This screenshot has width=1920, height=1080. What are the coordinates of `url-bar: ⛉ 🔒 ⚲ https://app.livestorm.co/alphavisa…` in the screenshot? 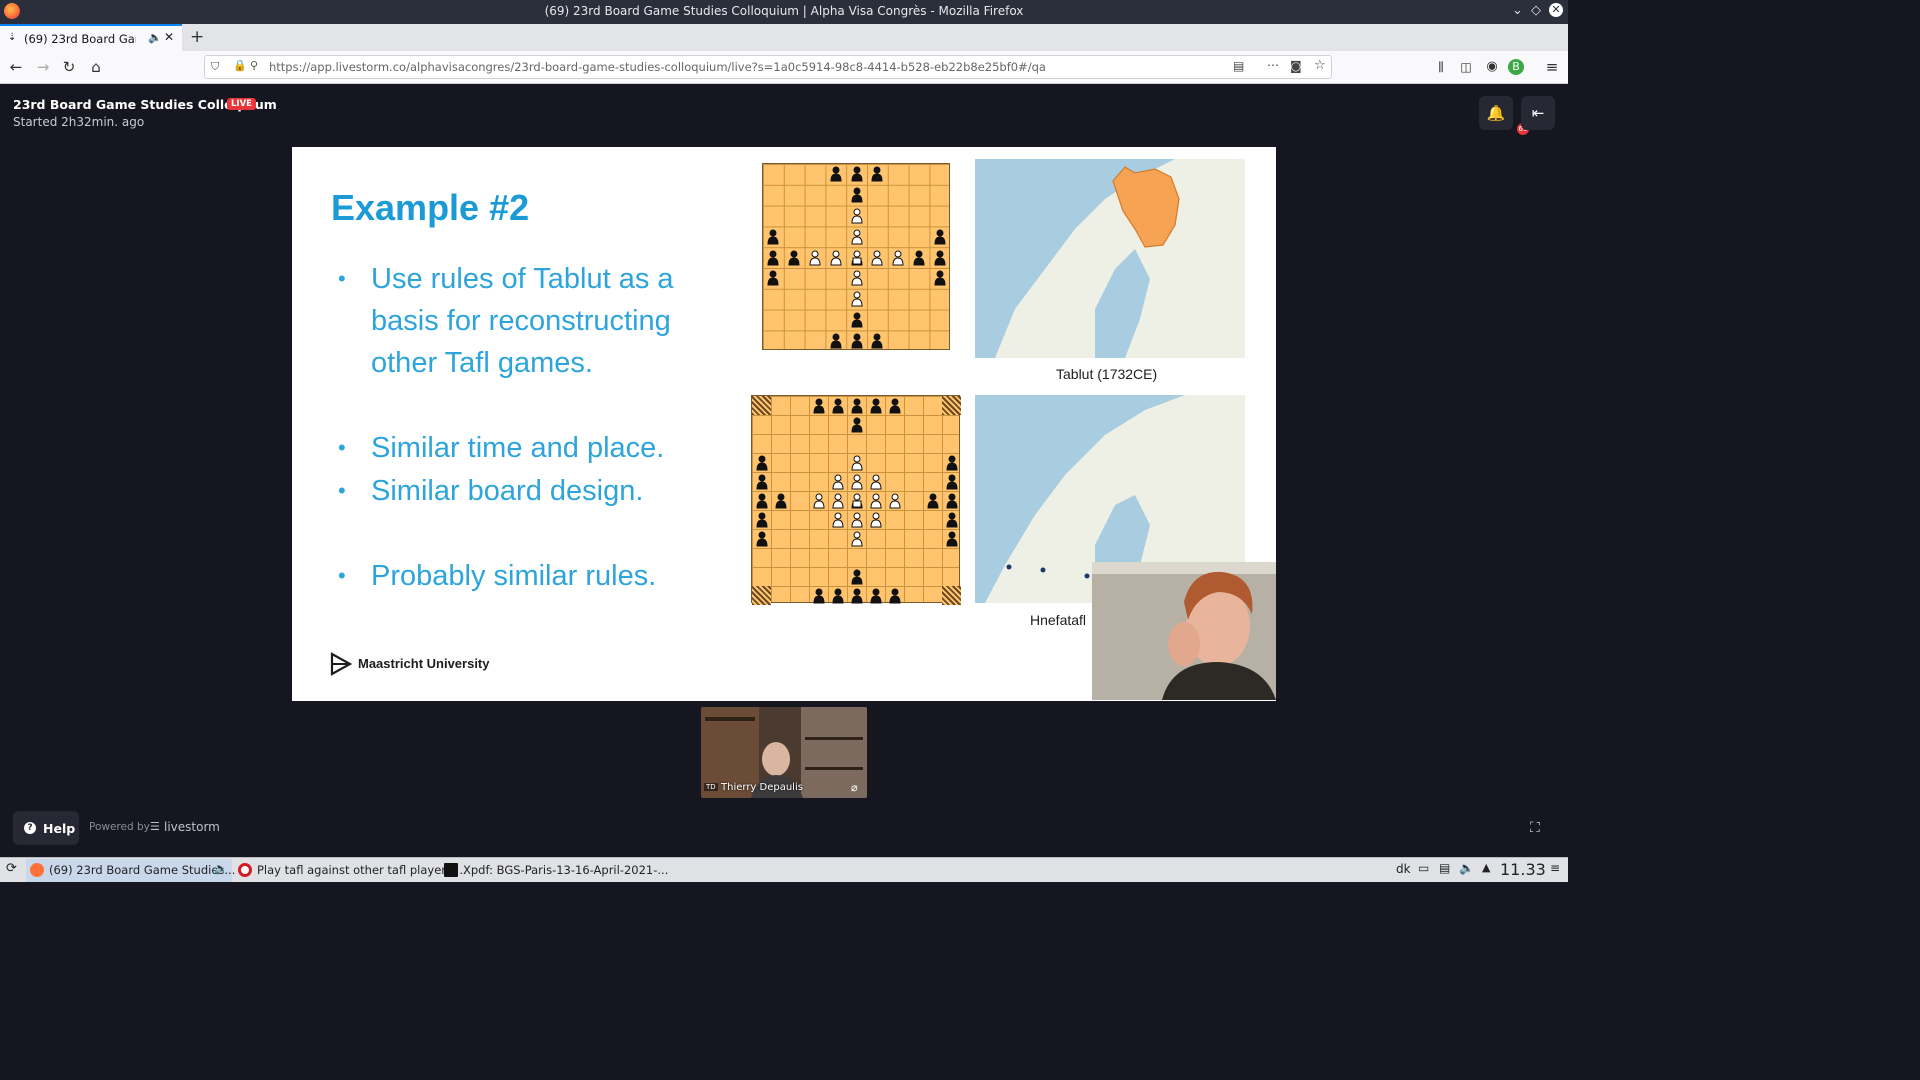 It's located at (768, 67).